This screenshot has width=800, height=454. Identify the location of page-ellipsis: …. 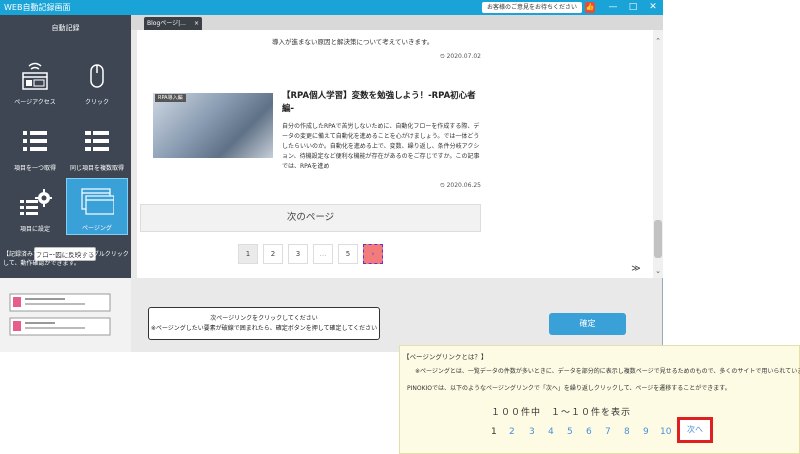
(323, 254).